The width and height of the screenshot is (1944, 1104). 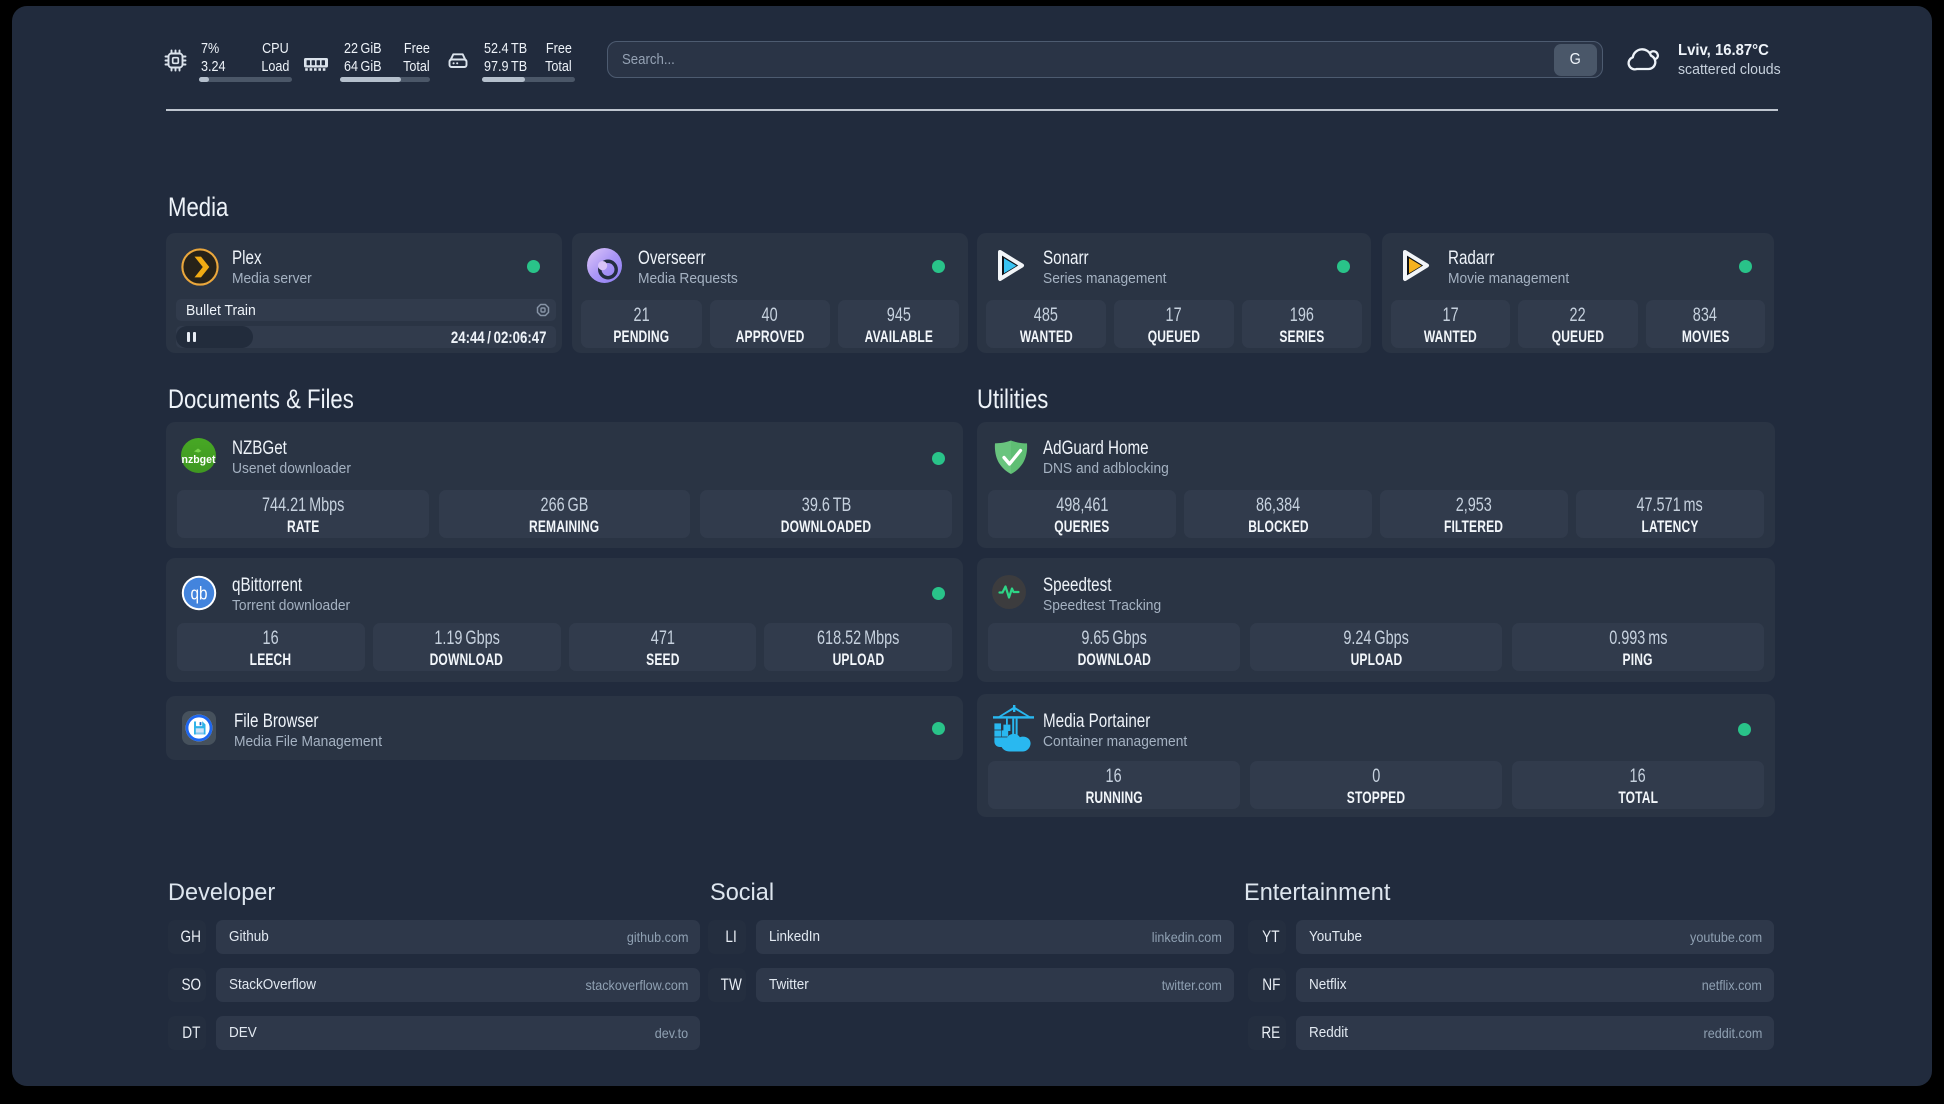 I want to click on svg-text: nzbget, so click(x=199, y=460).